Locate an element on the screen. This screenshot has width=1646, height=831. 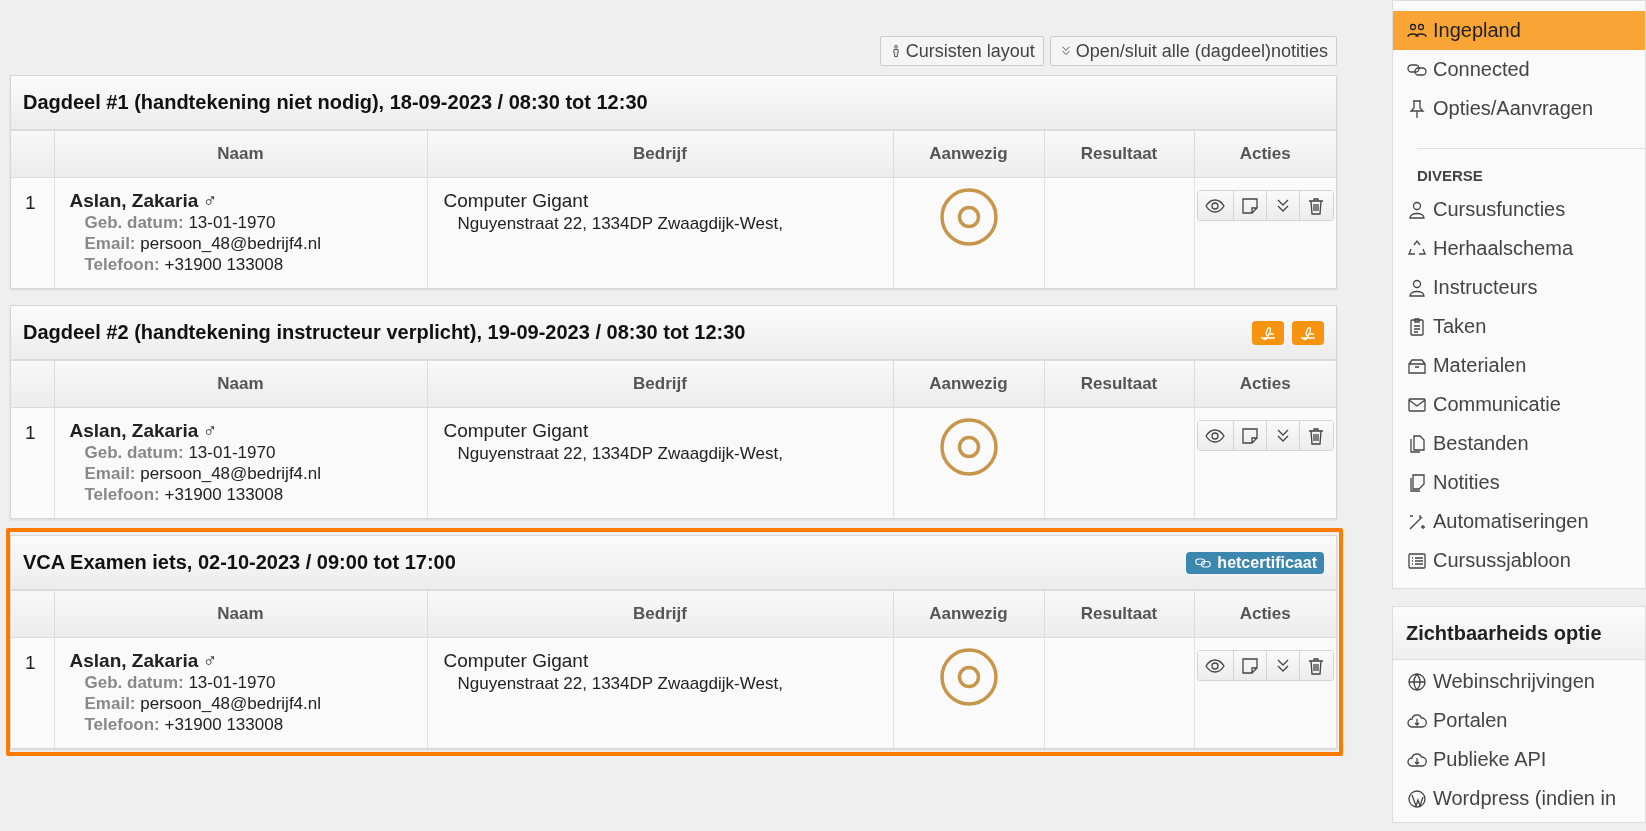
sidebar-item: Connected is located at coordinates (1518, 69).